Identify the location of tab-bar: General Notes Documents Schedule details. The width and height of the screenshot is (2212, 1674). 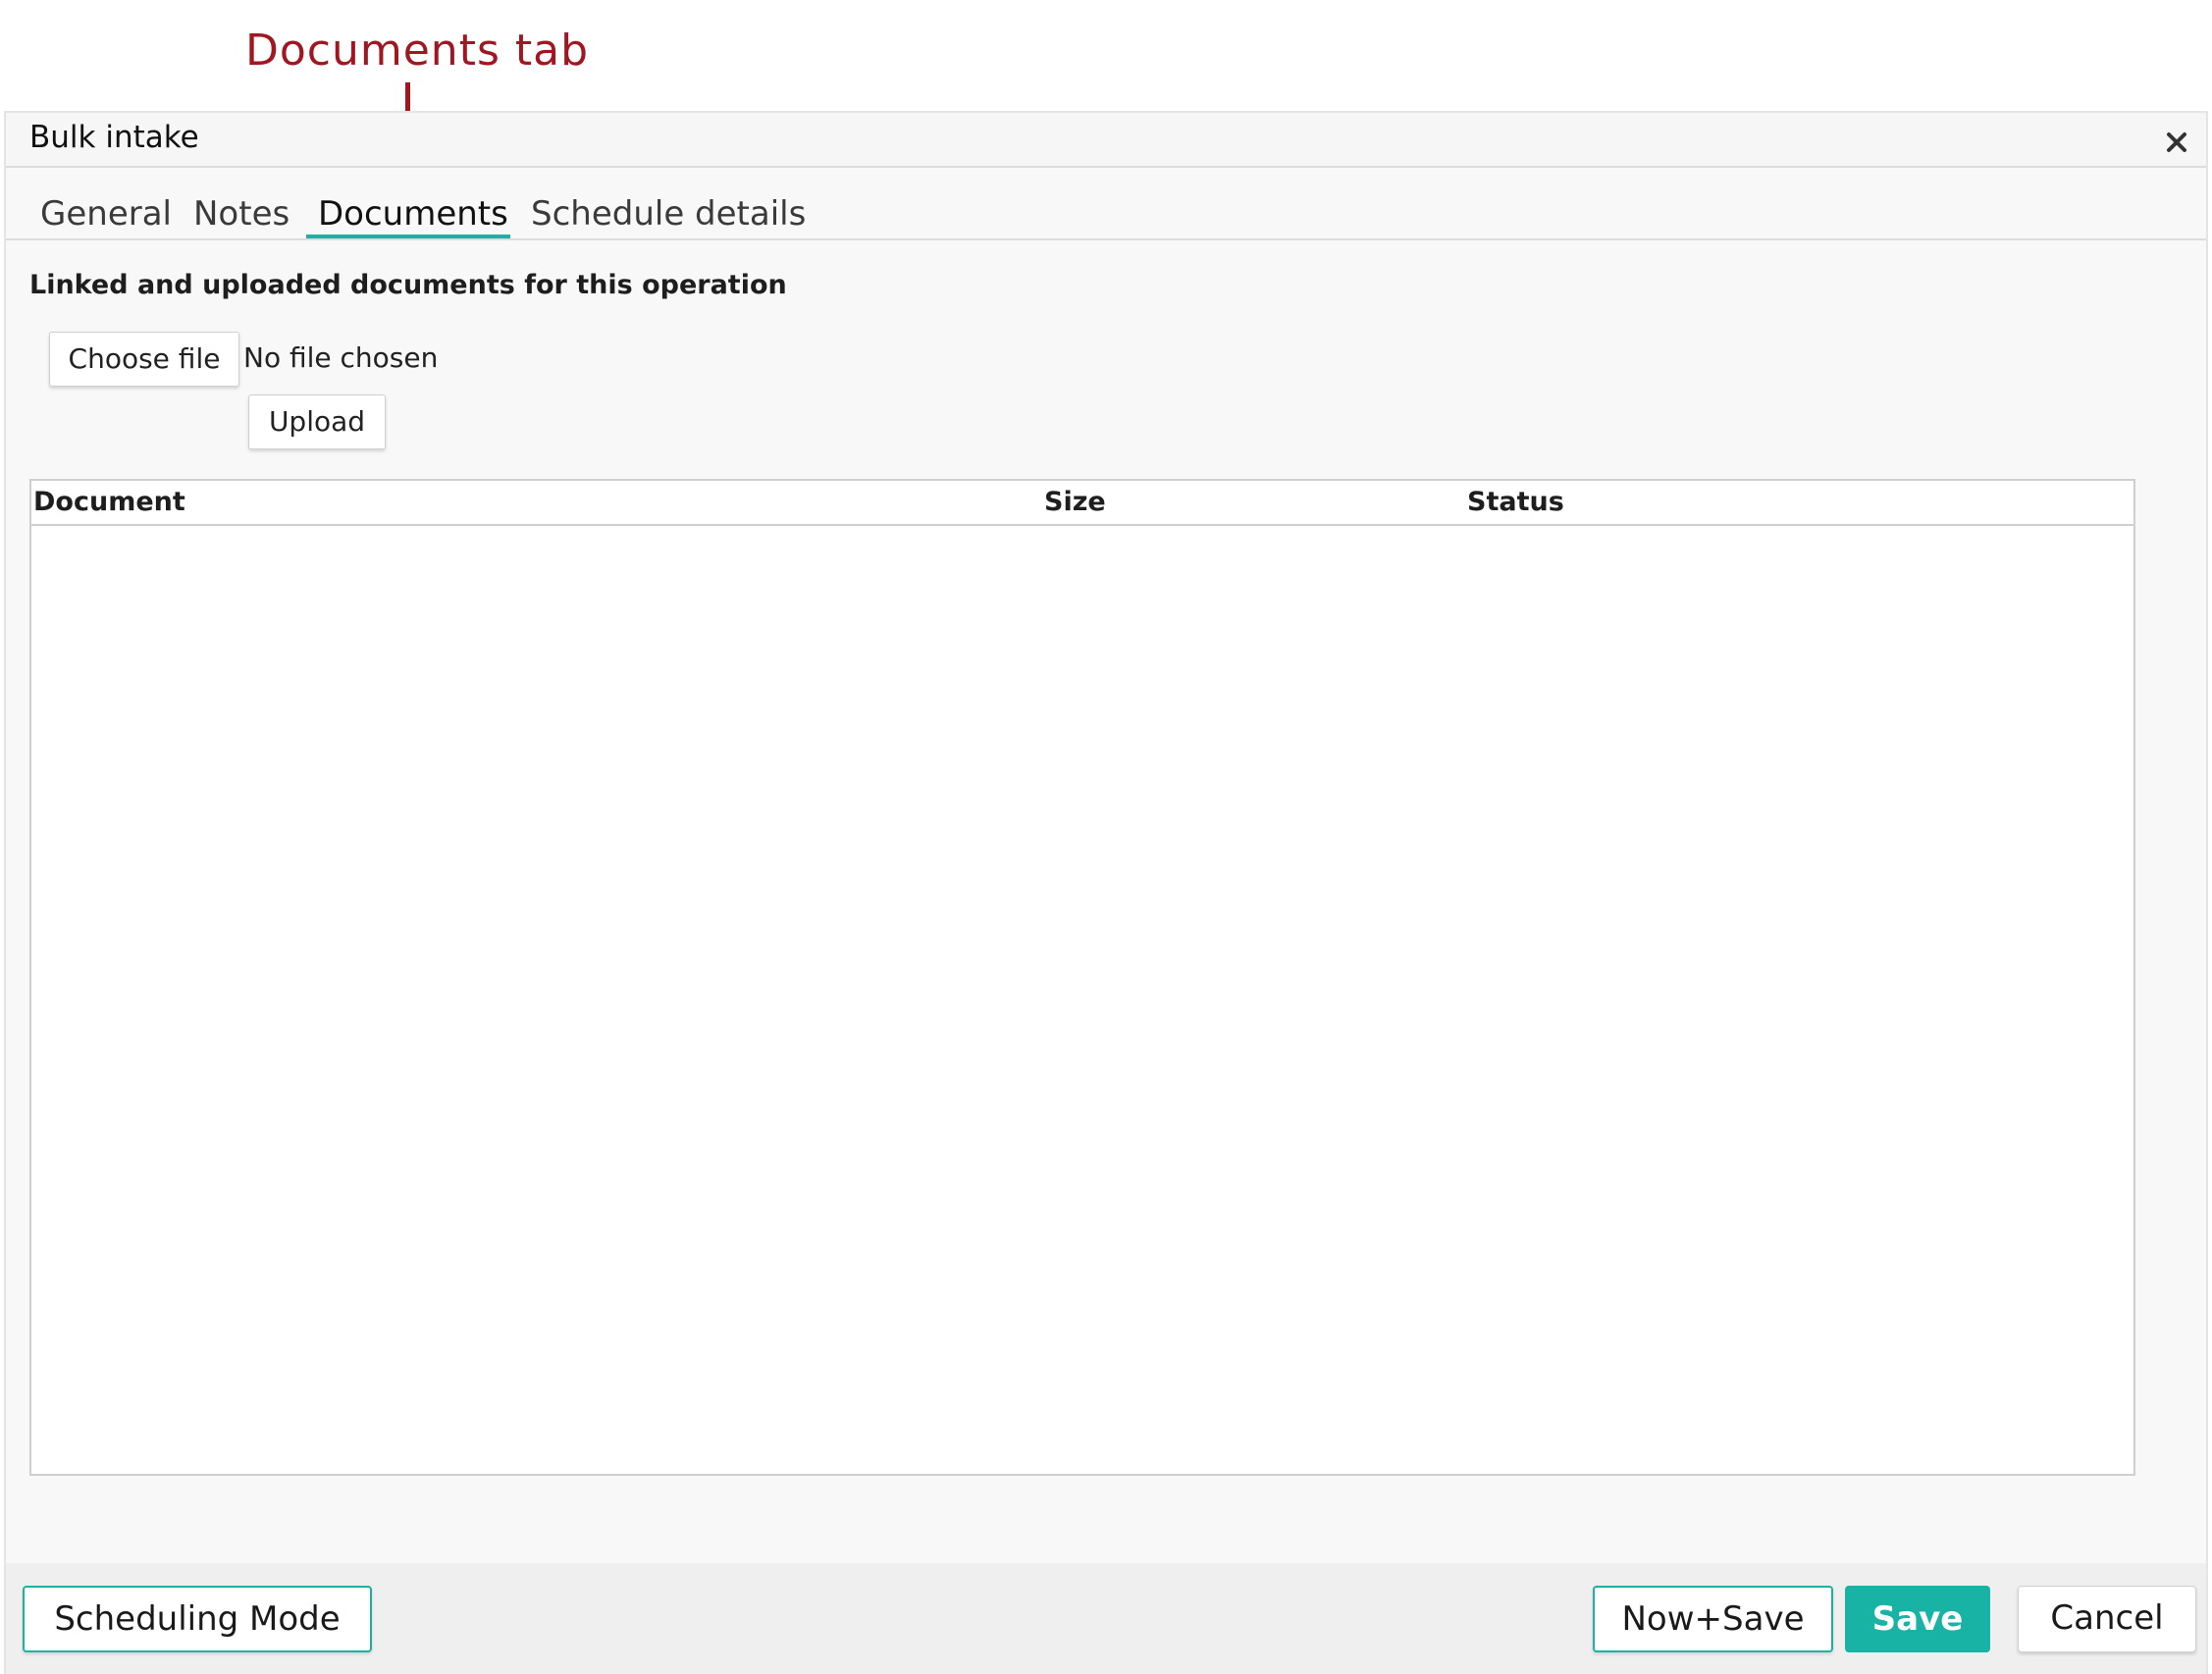
(1106, 204).